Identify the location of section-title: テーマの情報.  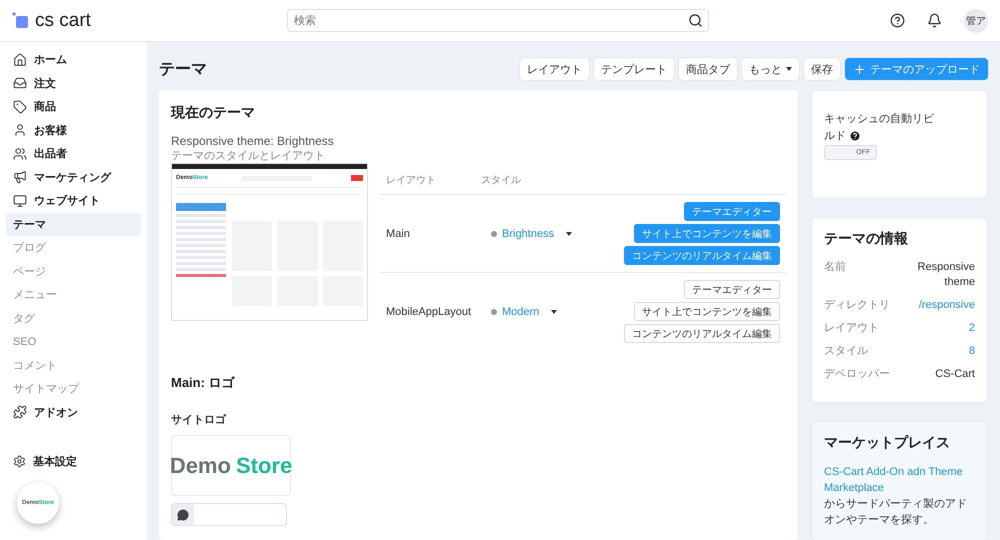
(866, 239).